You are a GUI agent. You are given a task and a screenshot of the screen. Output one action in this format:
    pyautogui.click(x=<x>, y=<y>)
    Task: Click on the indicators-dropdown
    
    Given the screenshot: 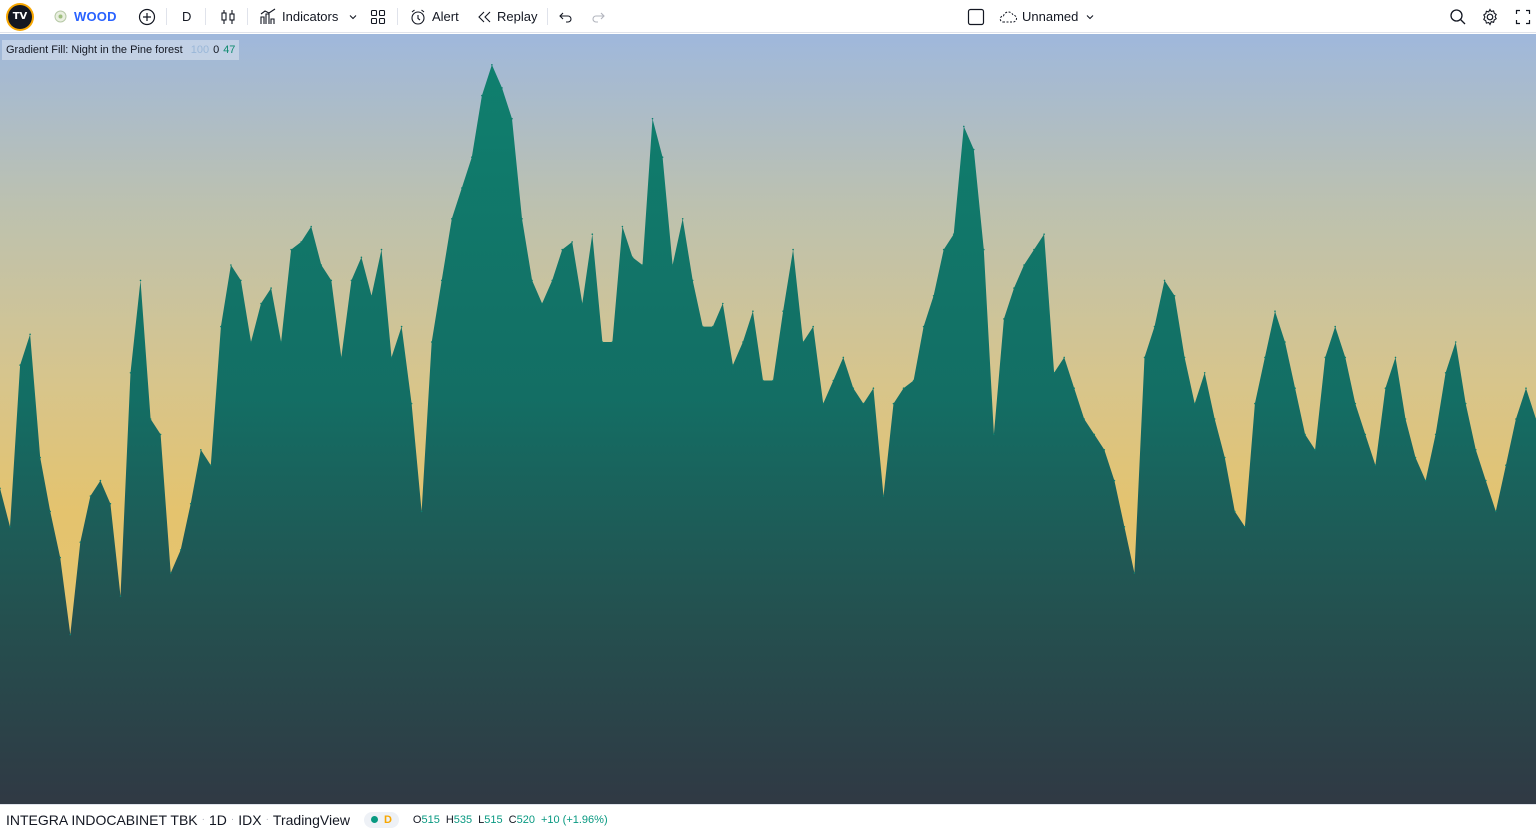 What is the action you would take?
    pyautogui.click(x=353, y=16)
    